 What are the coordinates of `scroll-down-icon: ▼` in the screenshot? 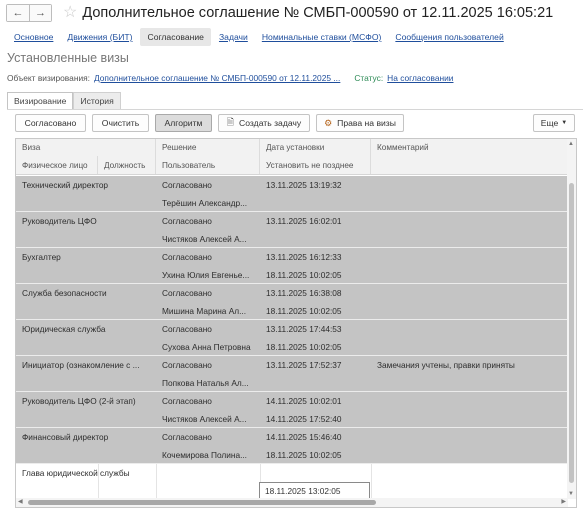 It's located at (571, 494).